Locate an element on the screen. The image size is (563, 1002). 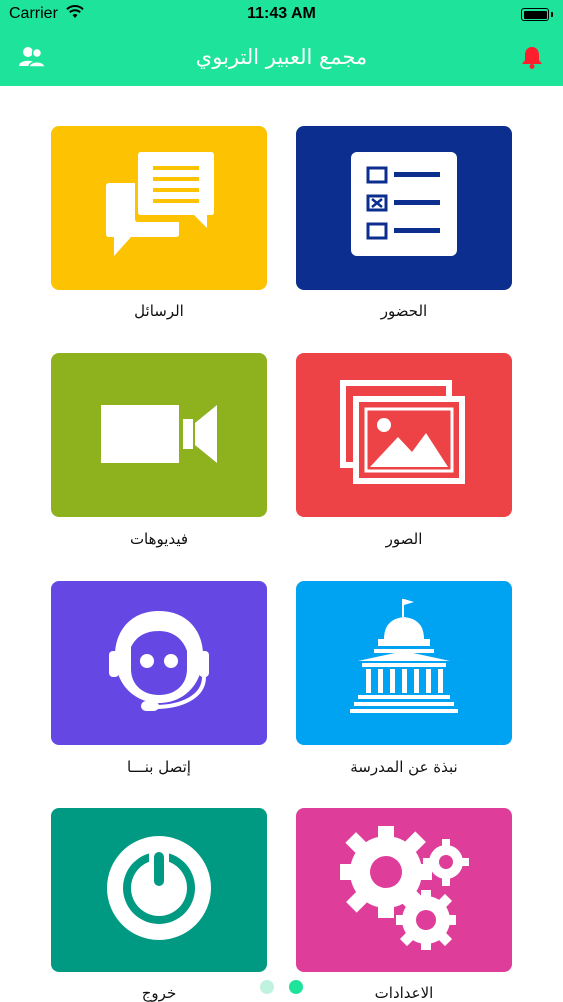
tile-images is located at coordinates (404, 435).